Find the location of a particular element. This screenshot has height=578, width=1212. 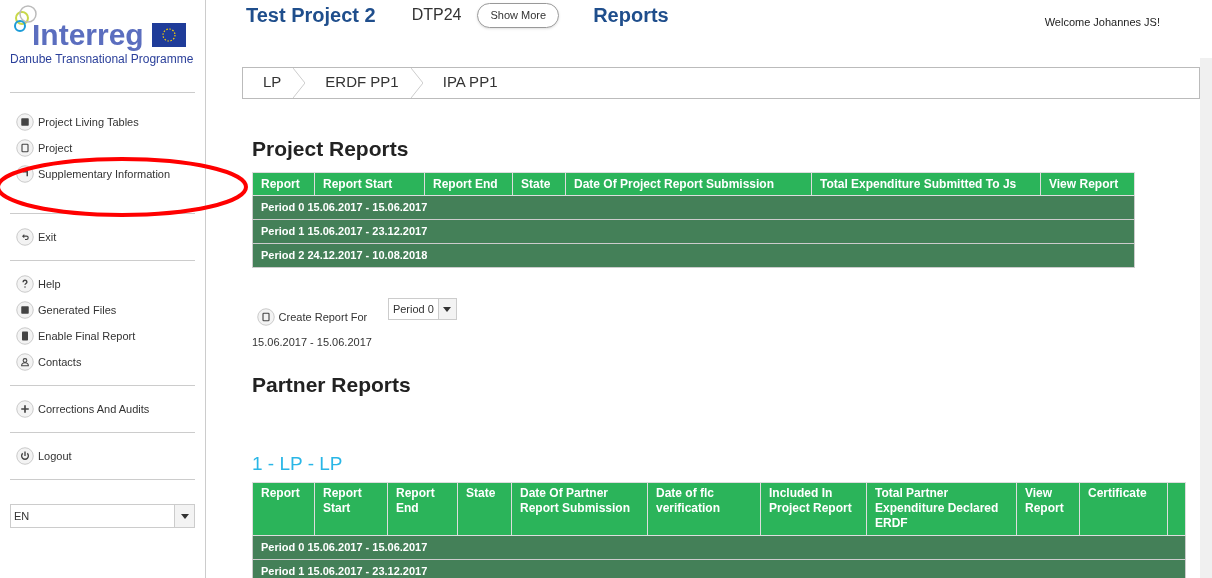

date-range: 15.06.2017 - 15.06.2017 is located at coordinates (312, 342).